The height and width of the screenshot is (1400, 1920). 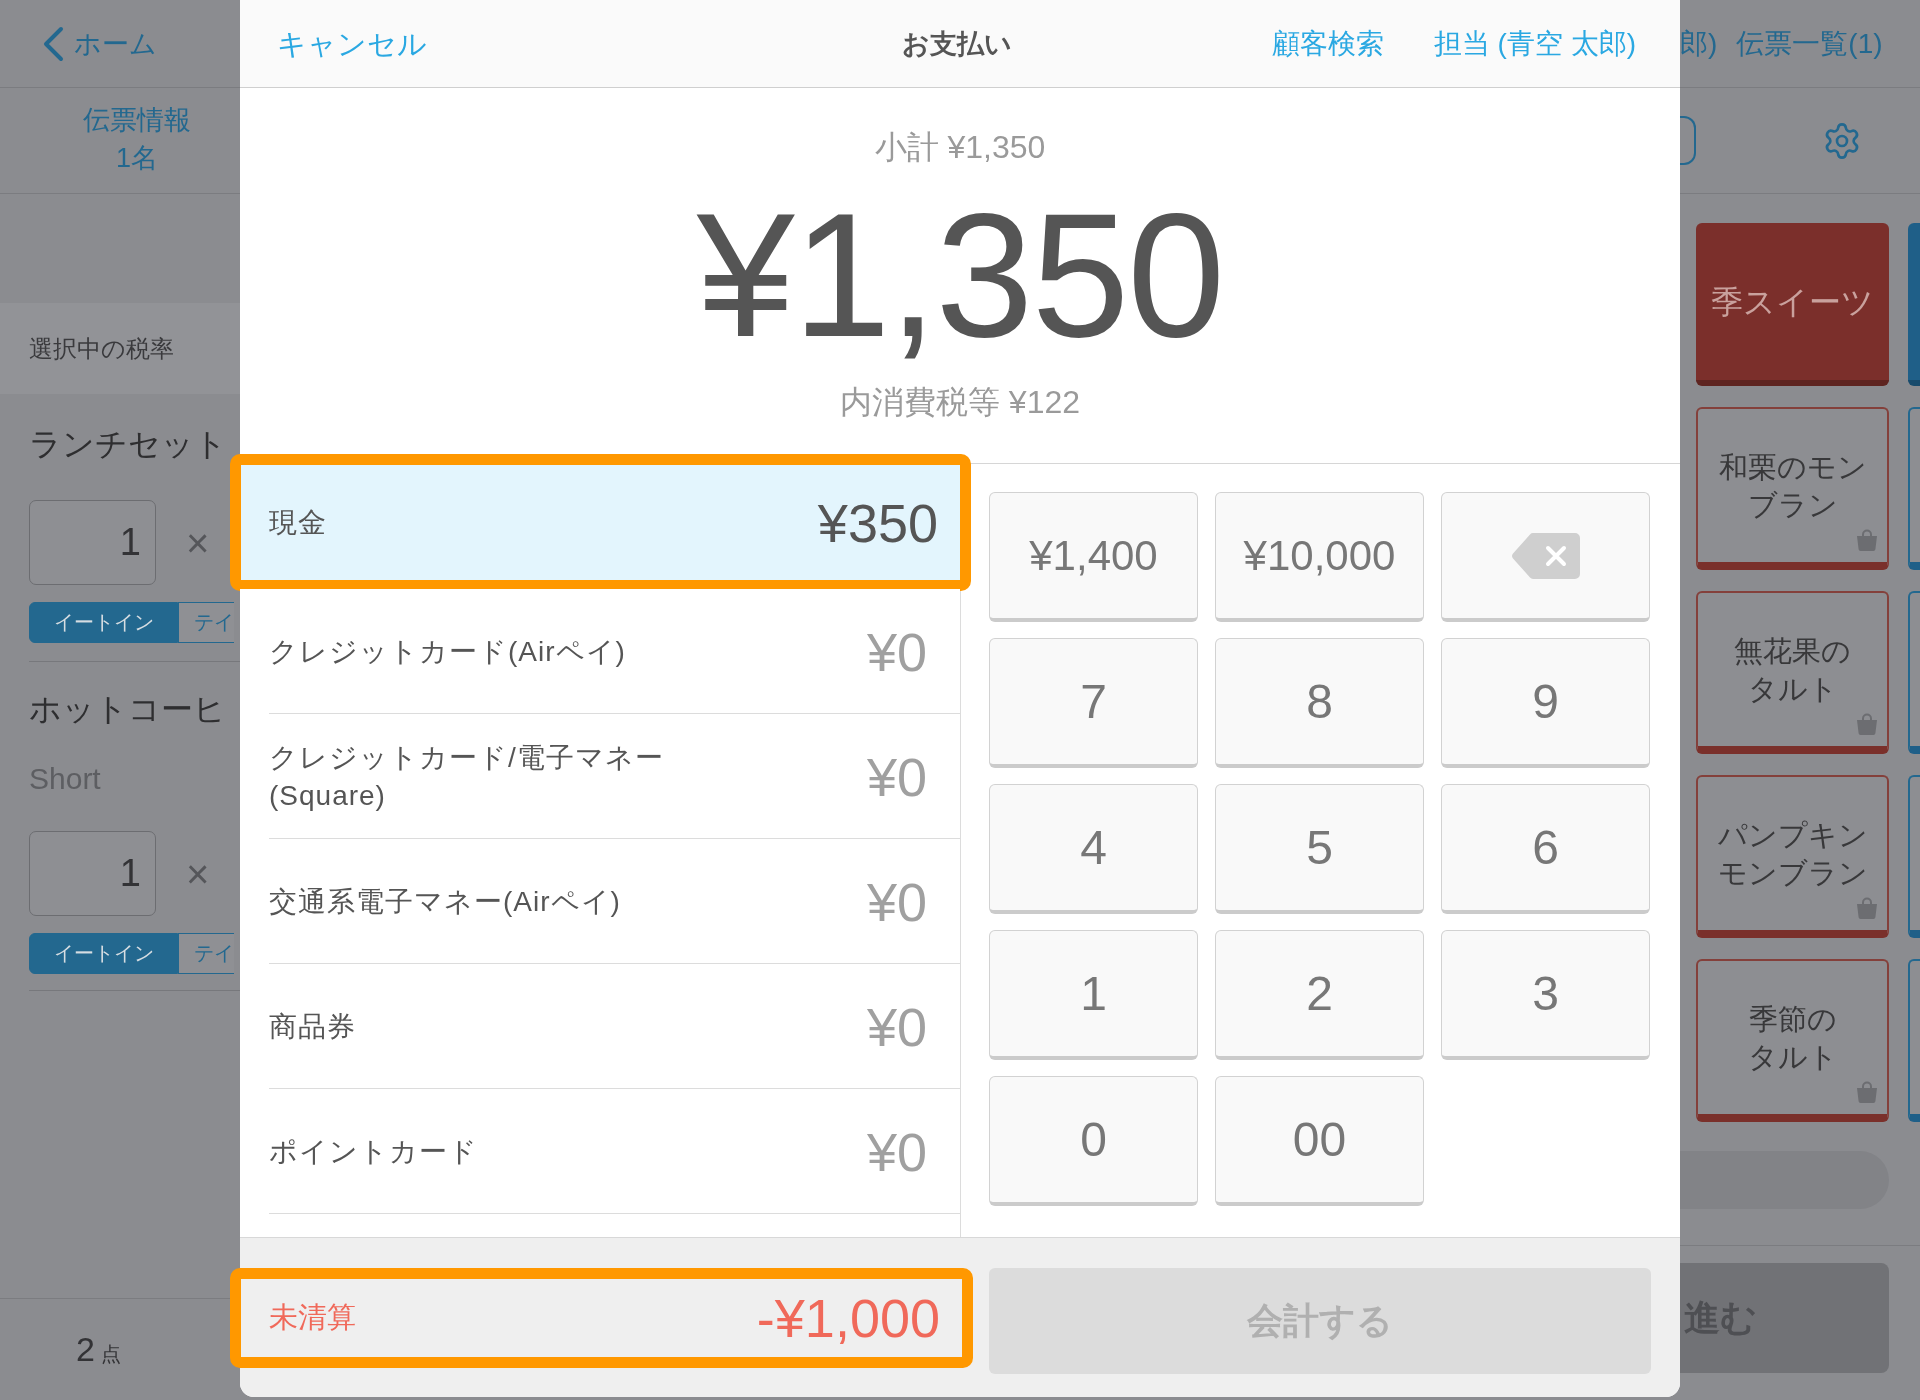 I want to click on quick-amount-button: ¥10,000, so click(x=1319, y=557).